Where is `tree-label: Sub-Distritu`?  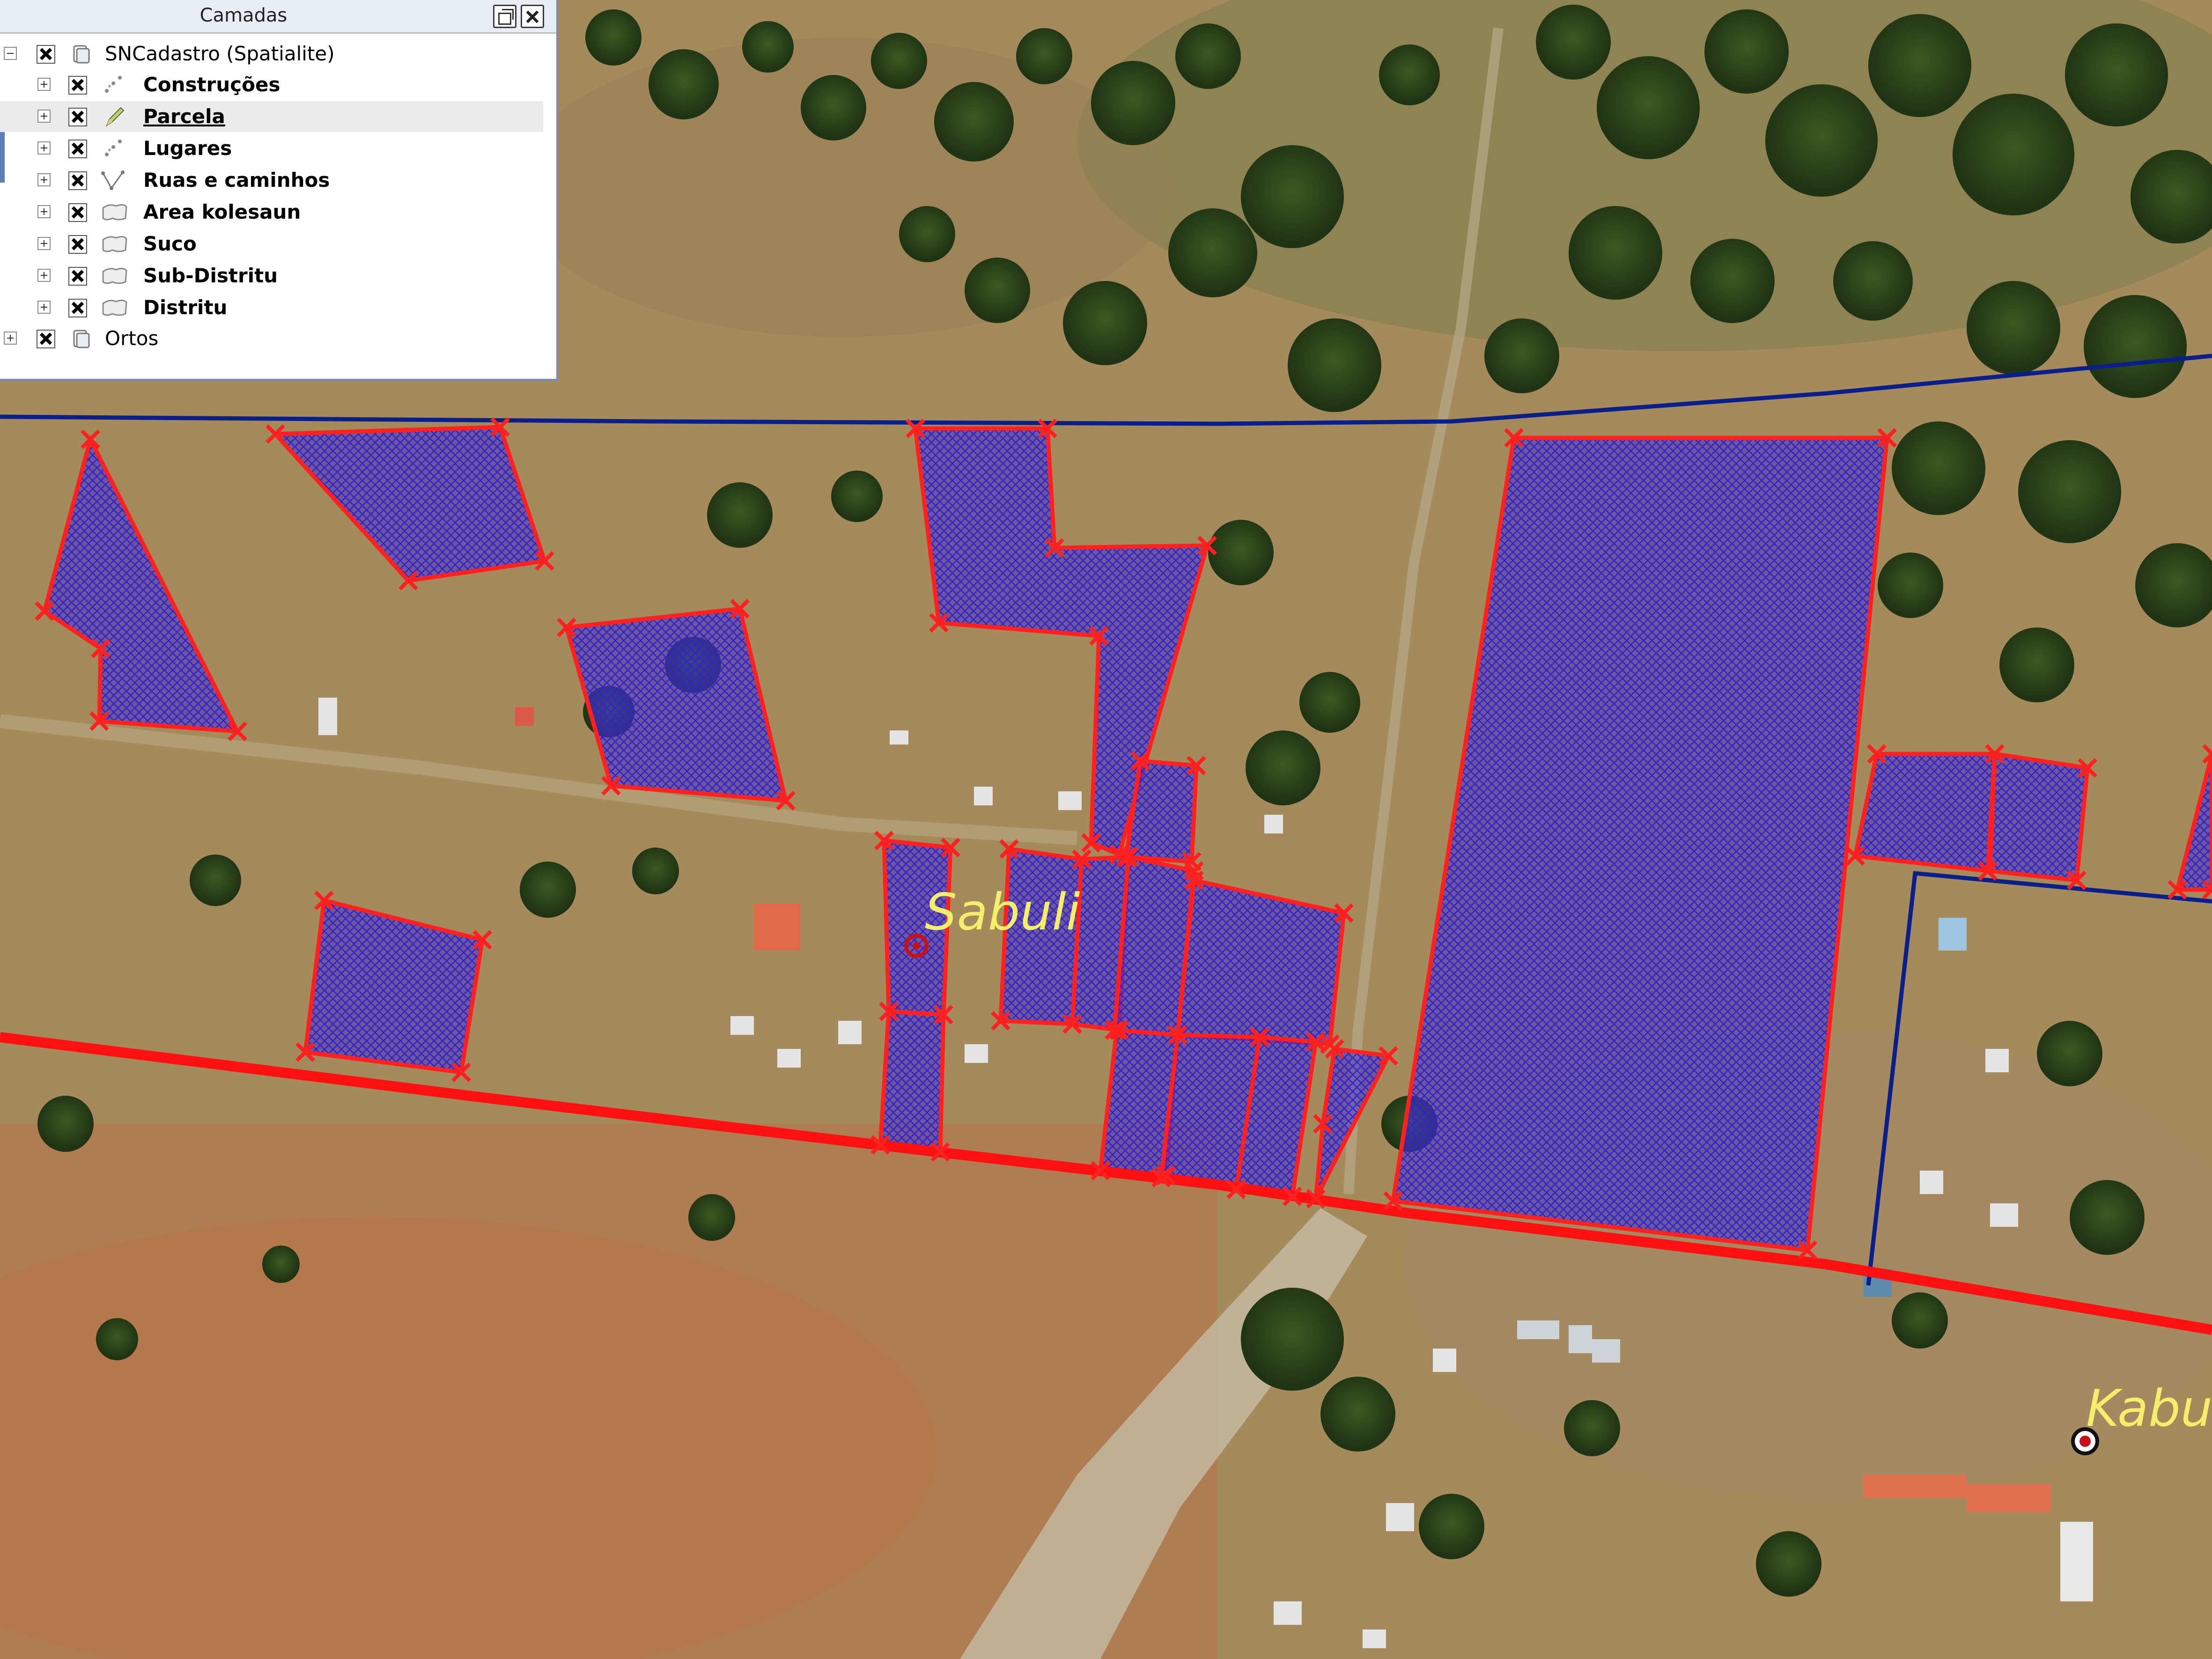 tree-label: Sub-Distritu is located at coordinates (210, 275).